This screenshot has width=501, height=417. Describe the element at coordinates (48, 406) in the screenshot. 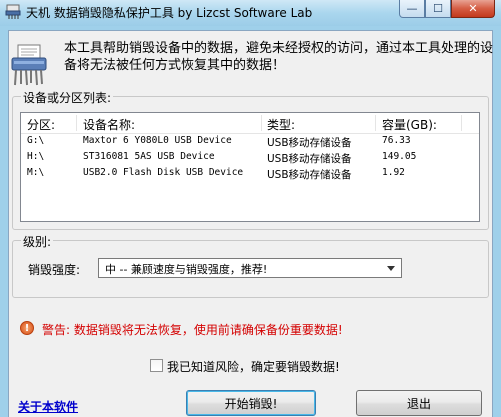

I see `about-software-link: 关于本软件` at that location.